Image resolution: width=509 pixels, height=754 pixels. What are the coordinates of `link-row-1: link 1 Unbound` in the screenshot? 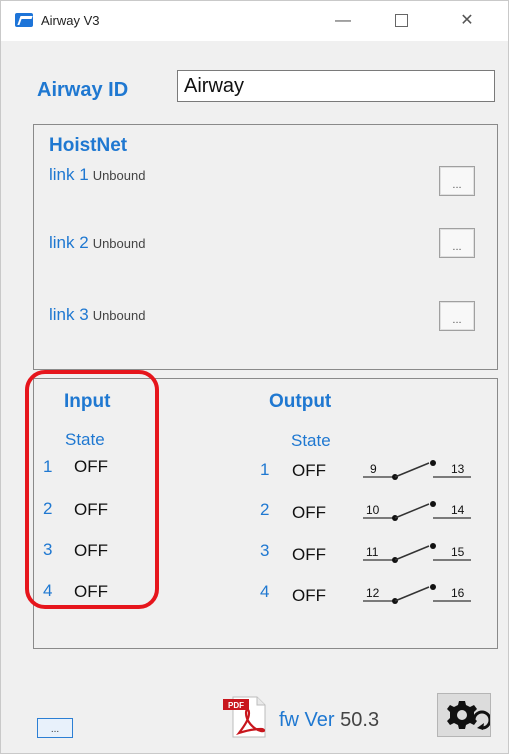 It's located at (97, 175).